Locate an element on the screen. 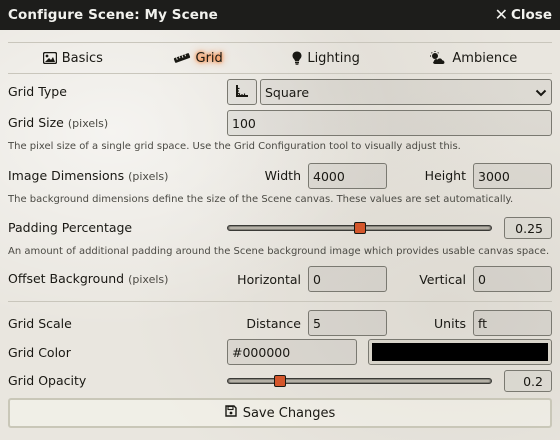  tab-lighting-label: Lighting is located at coordinates (333, 58).